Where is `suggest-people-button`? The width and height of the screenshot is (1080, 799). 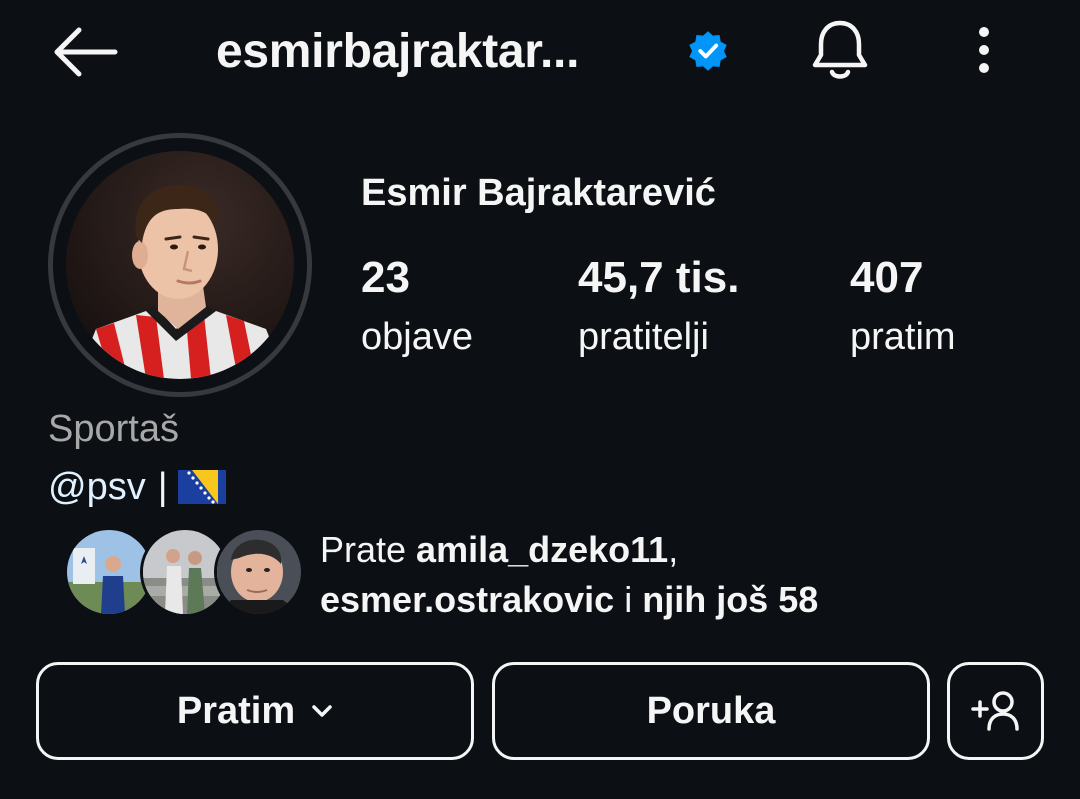
suggest-people-button is located at coordinates (995, 711).